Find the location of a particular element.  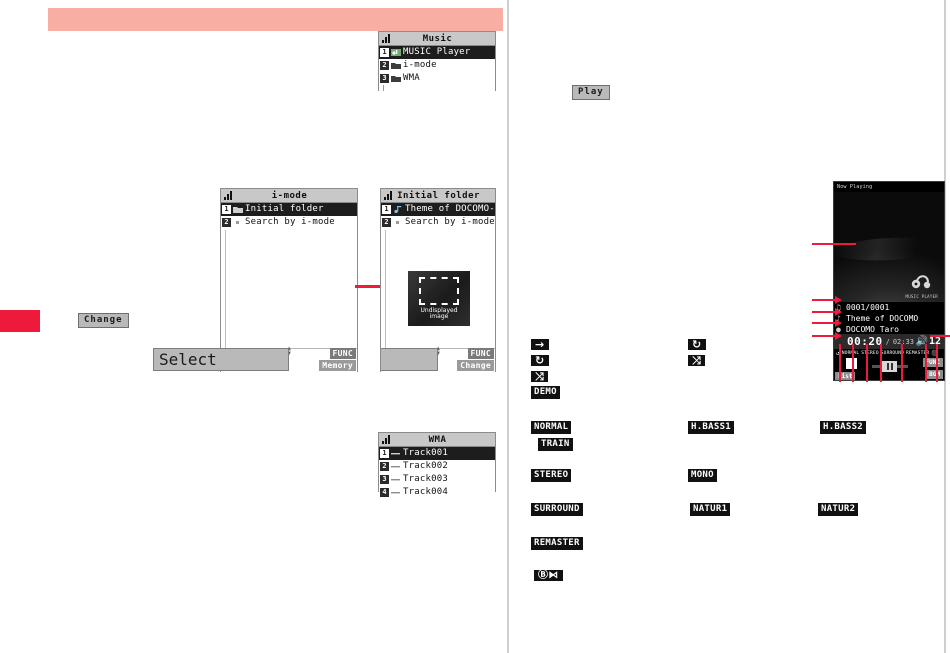

imode-softkey-bar: microSD ▲▼ Select FUNC Memory is located at coordinates (255, 359).